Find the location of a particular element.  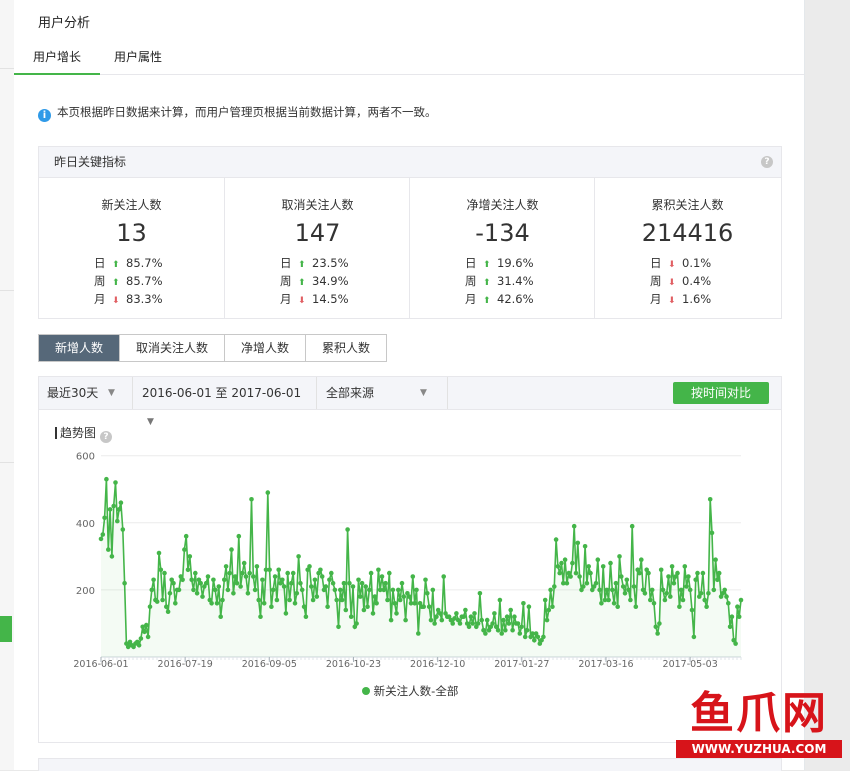

kpi-value: 147 is located at coordinates (317, 233).